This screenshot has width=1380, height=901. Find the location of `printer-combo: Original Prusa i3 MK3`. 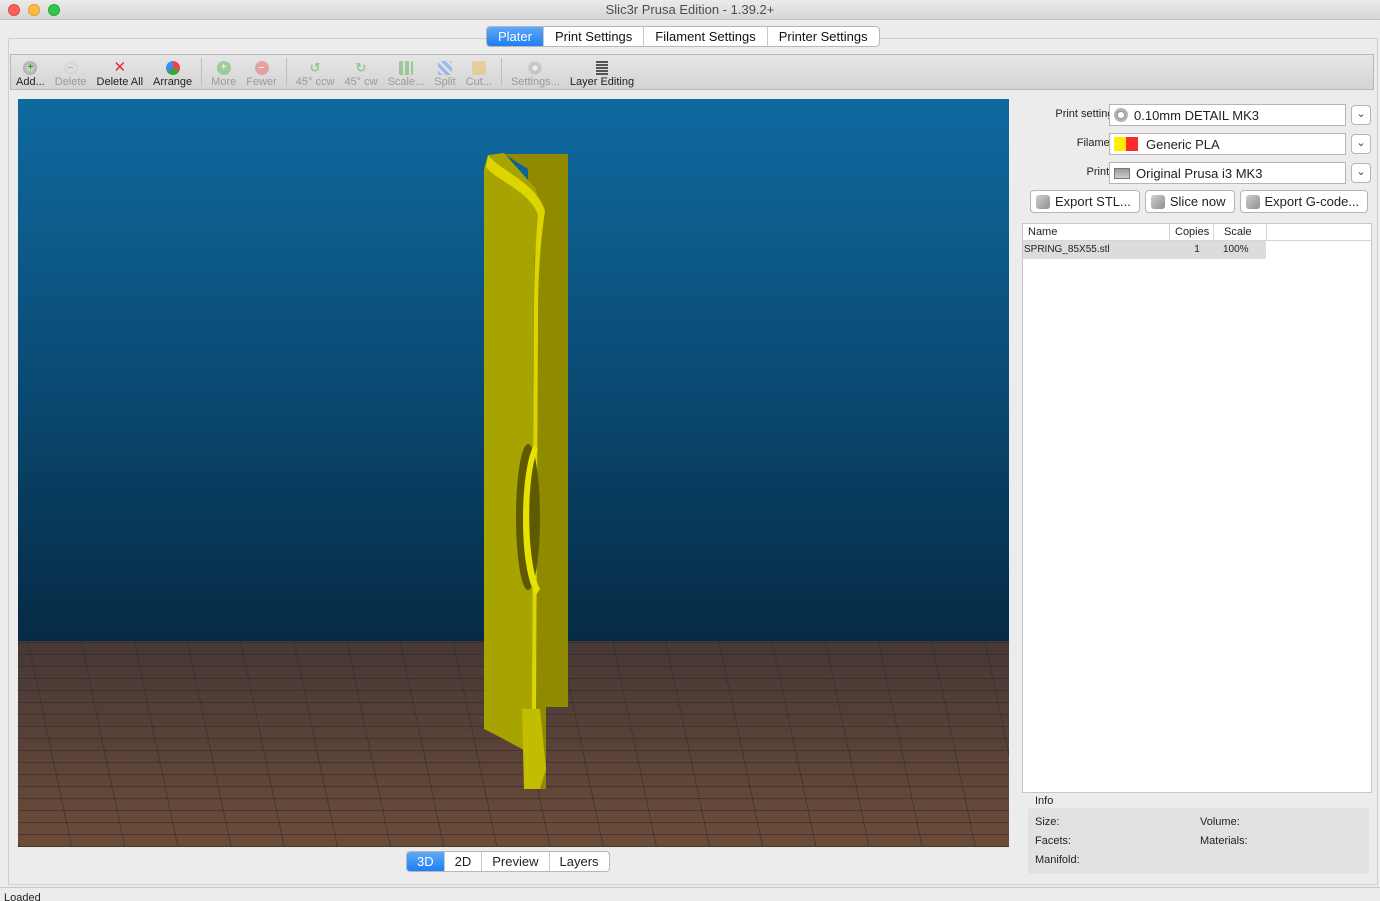

printer-combo: Original Prusa i3 MK3 is located at coordinates (1227, 173).